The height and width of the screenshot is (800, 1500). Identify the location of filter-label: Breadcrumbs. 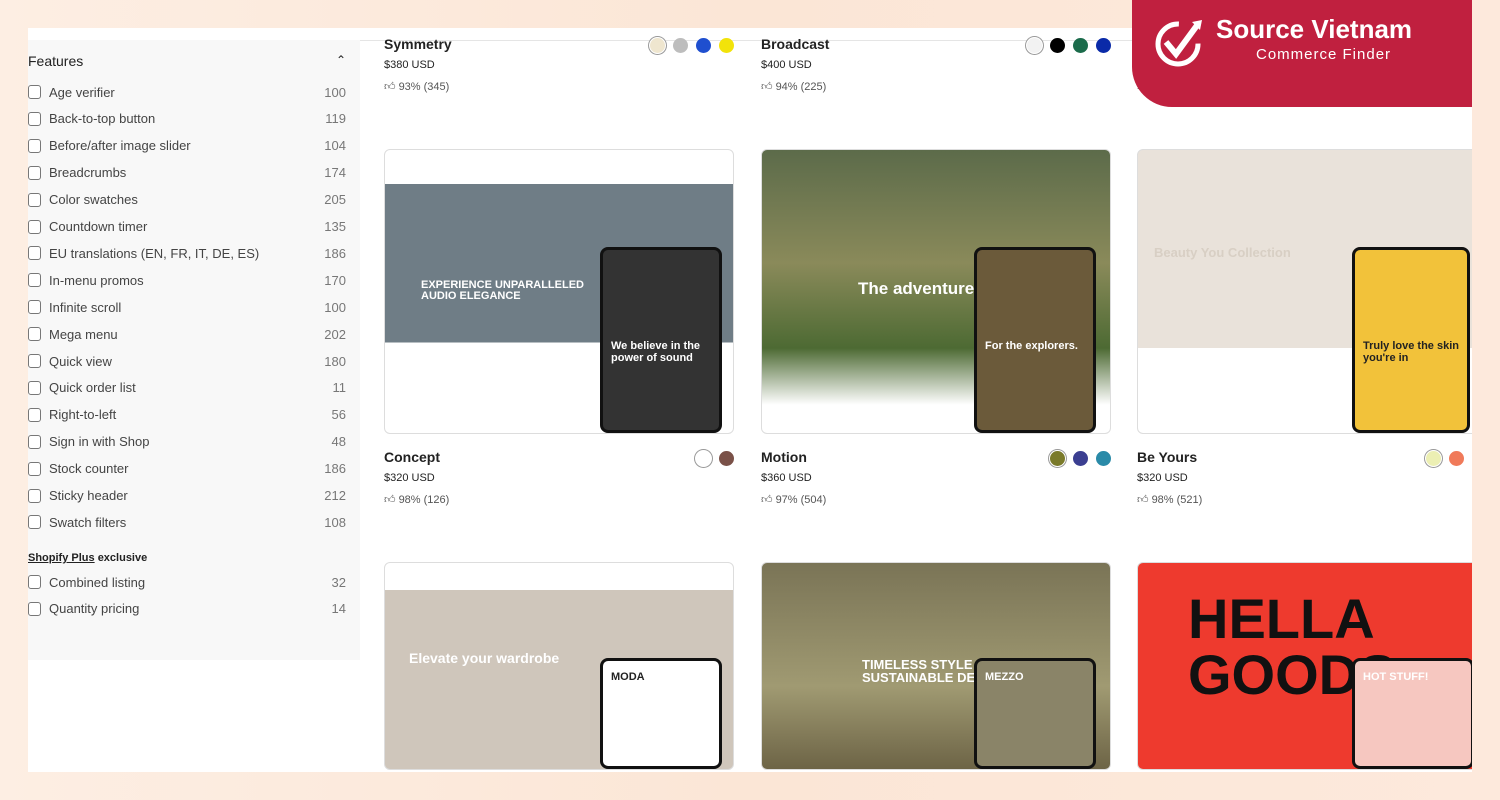
(88, 173).